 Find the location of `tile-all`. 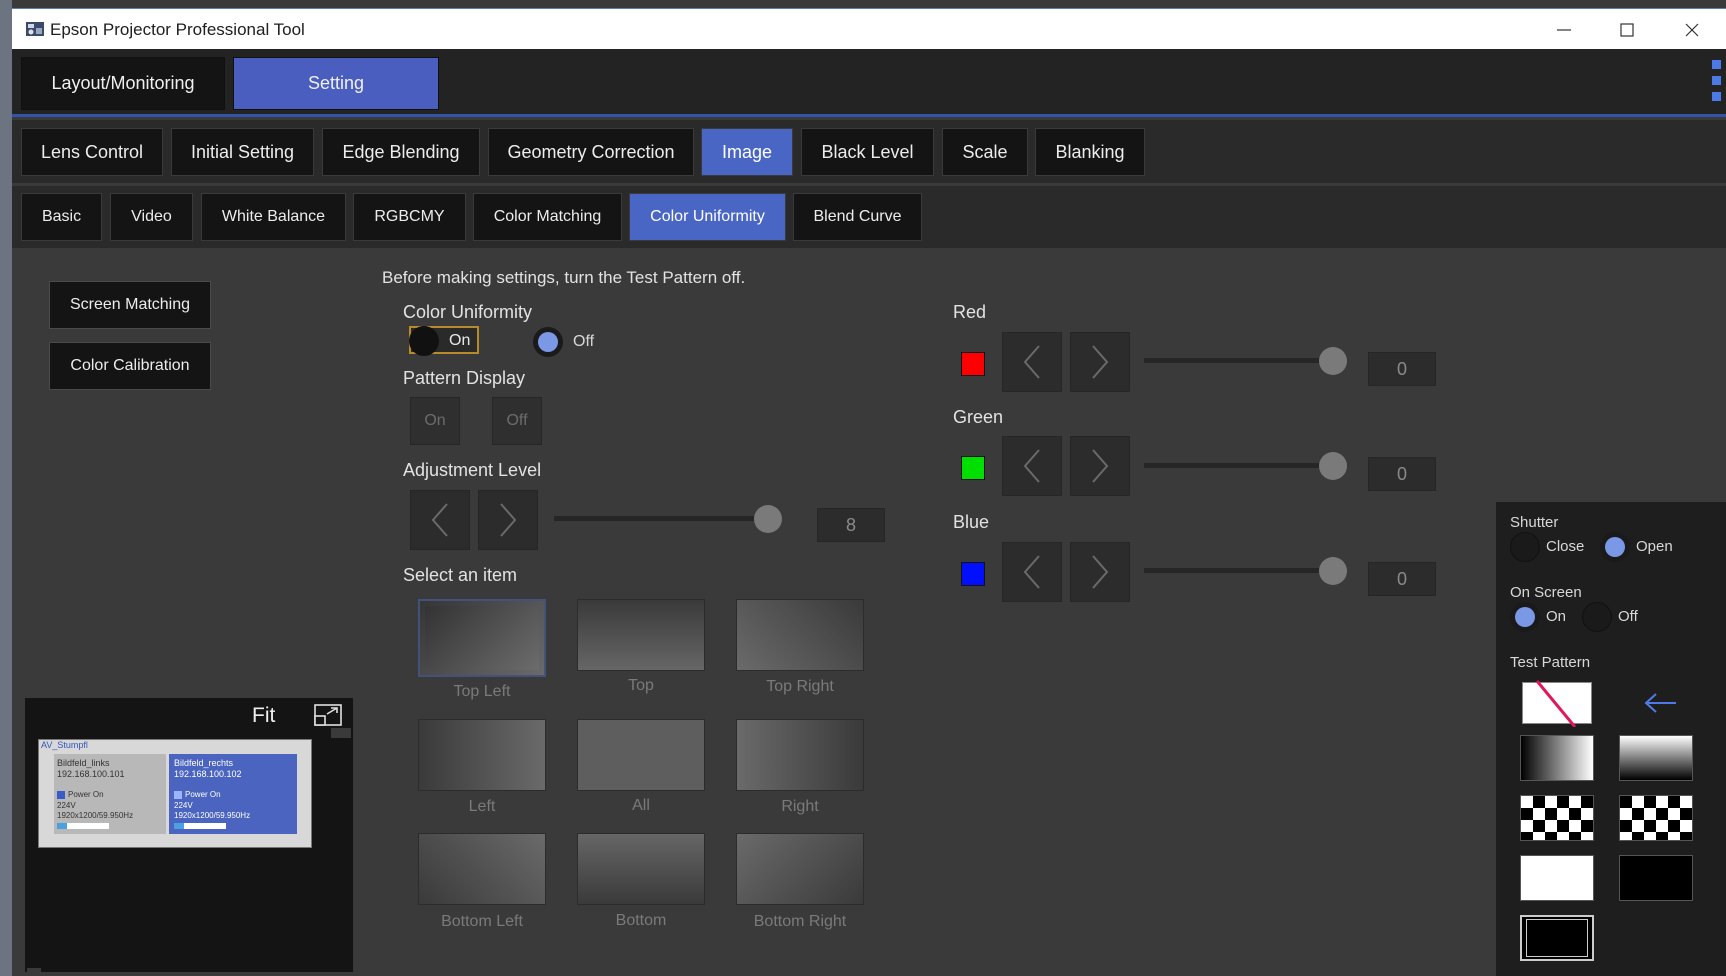

tile-all is located at coordinates (641, 755).